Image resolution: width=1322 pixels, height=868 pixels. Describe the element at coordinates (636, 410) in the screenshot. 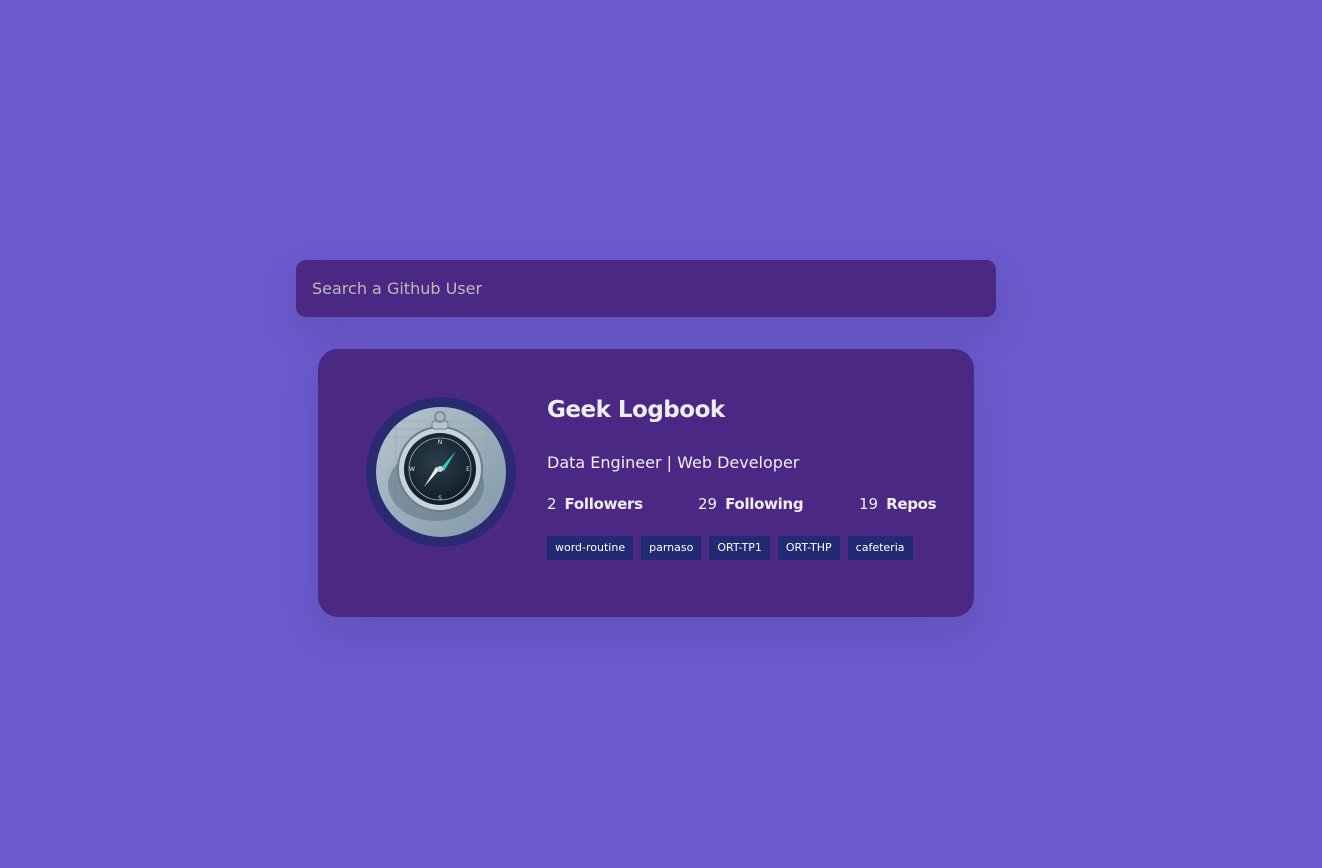

I see `user-name: Geek Logbook` at that location.